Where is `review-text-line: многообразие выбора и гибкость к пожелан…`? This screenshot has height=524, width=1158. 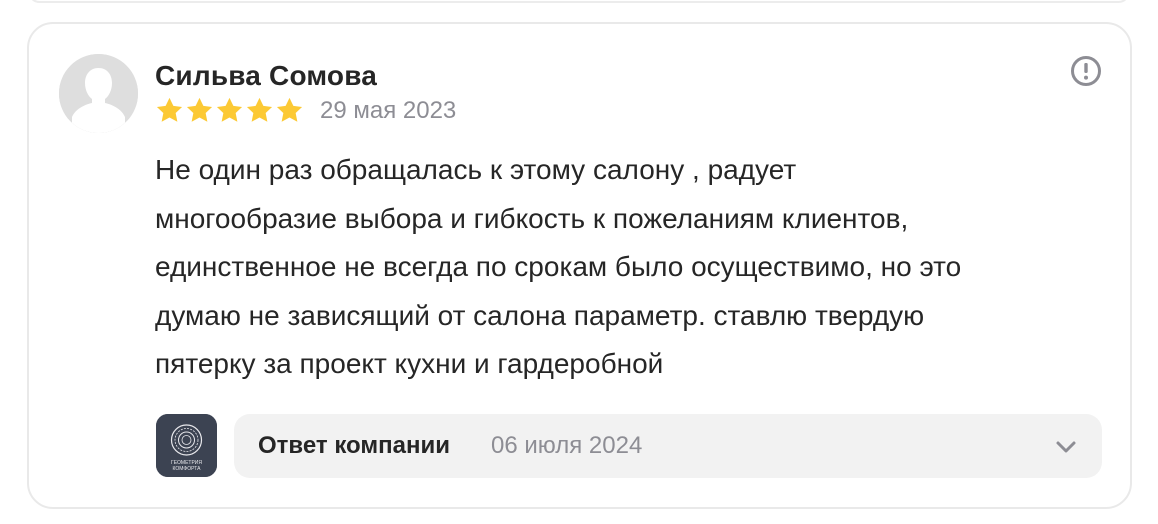
review-text-line: многообразие выбора и гибкость к пожелан… is located at coordinates (532, 218).